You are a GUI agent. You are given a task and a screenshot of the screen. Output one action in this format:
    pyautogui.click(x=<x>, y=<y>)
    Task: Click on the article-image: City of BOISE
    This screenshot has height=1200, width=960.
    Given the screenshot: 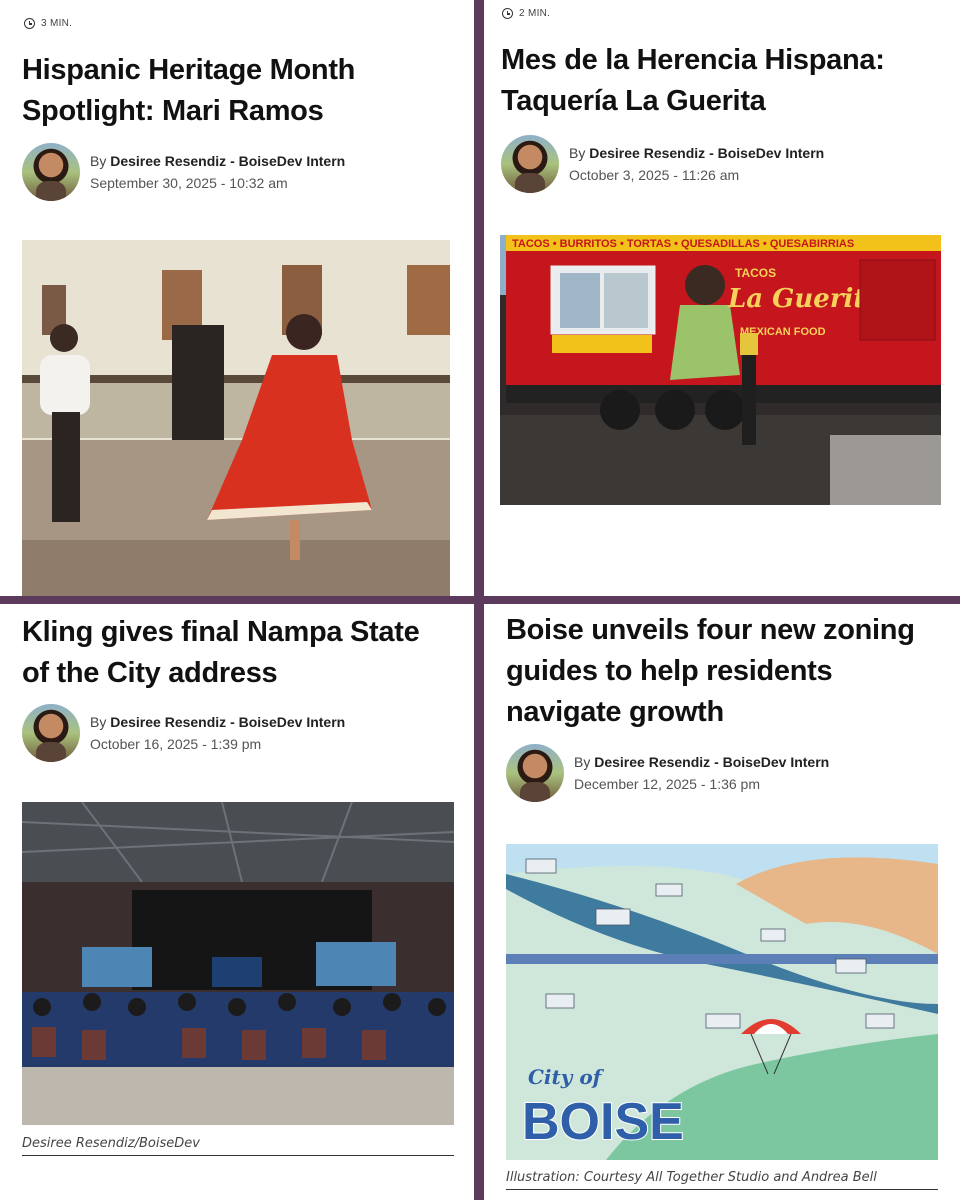 What is the action you would take?
    pyautogui.click(x=722, y=1002)
    